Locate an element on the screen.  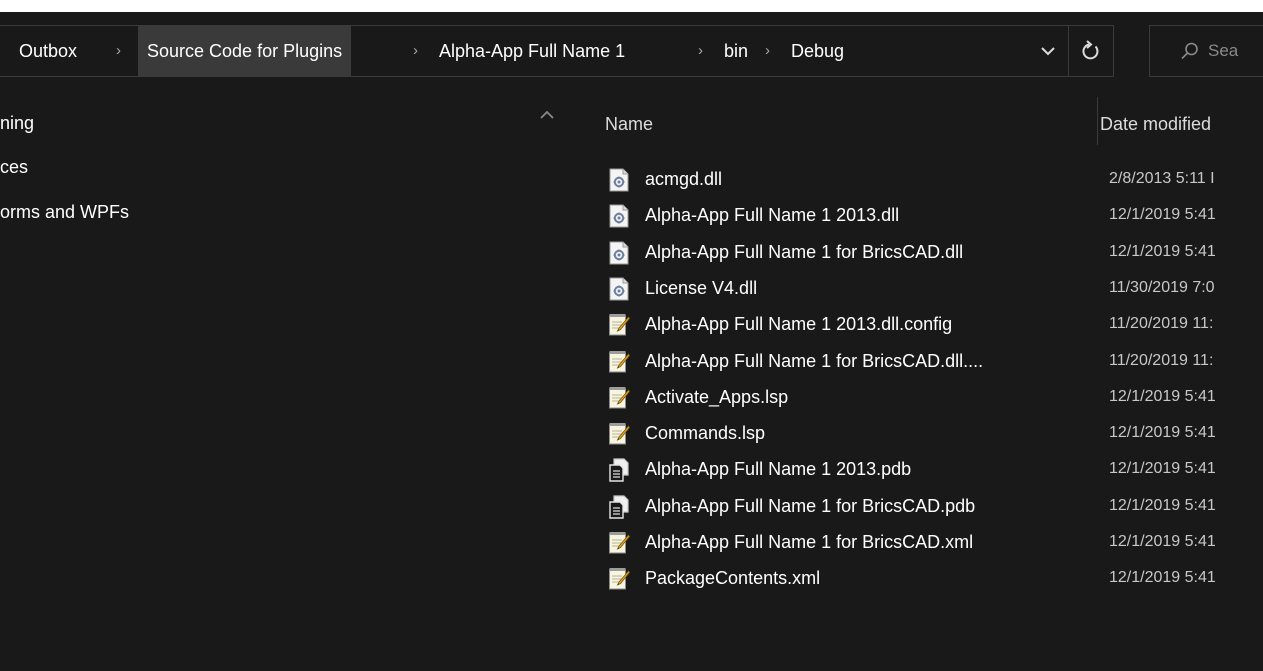
file-name: Alpha-App Full Name 1 2013.pdb is located at coordinates (778, 469).